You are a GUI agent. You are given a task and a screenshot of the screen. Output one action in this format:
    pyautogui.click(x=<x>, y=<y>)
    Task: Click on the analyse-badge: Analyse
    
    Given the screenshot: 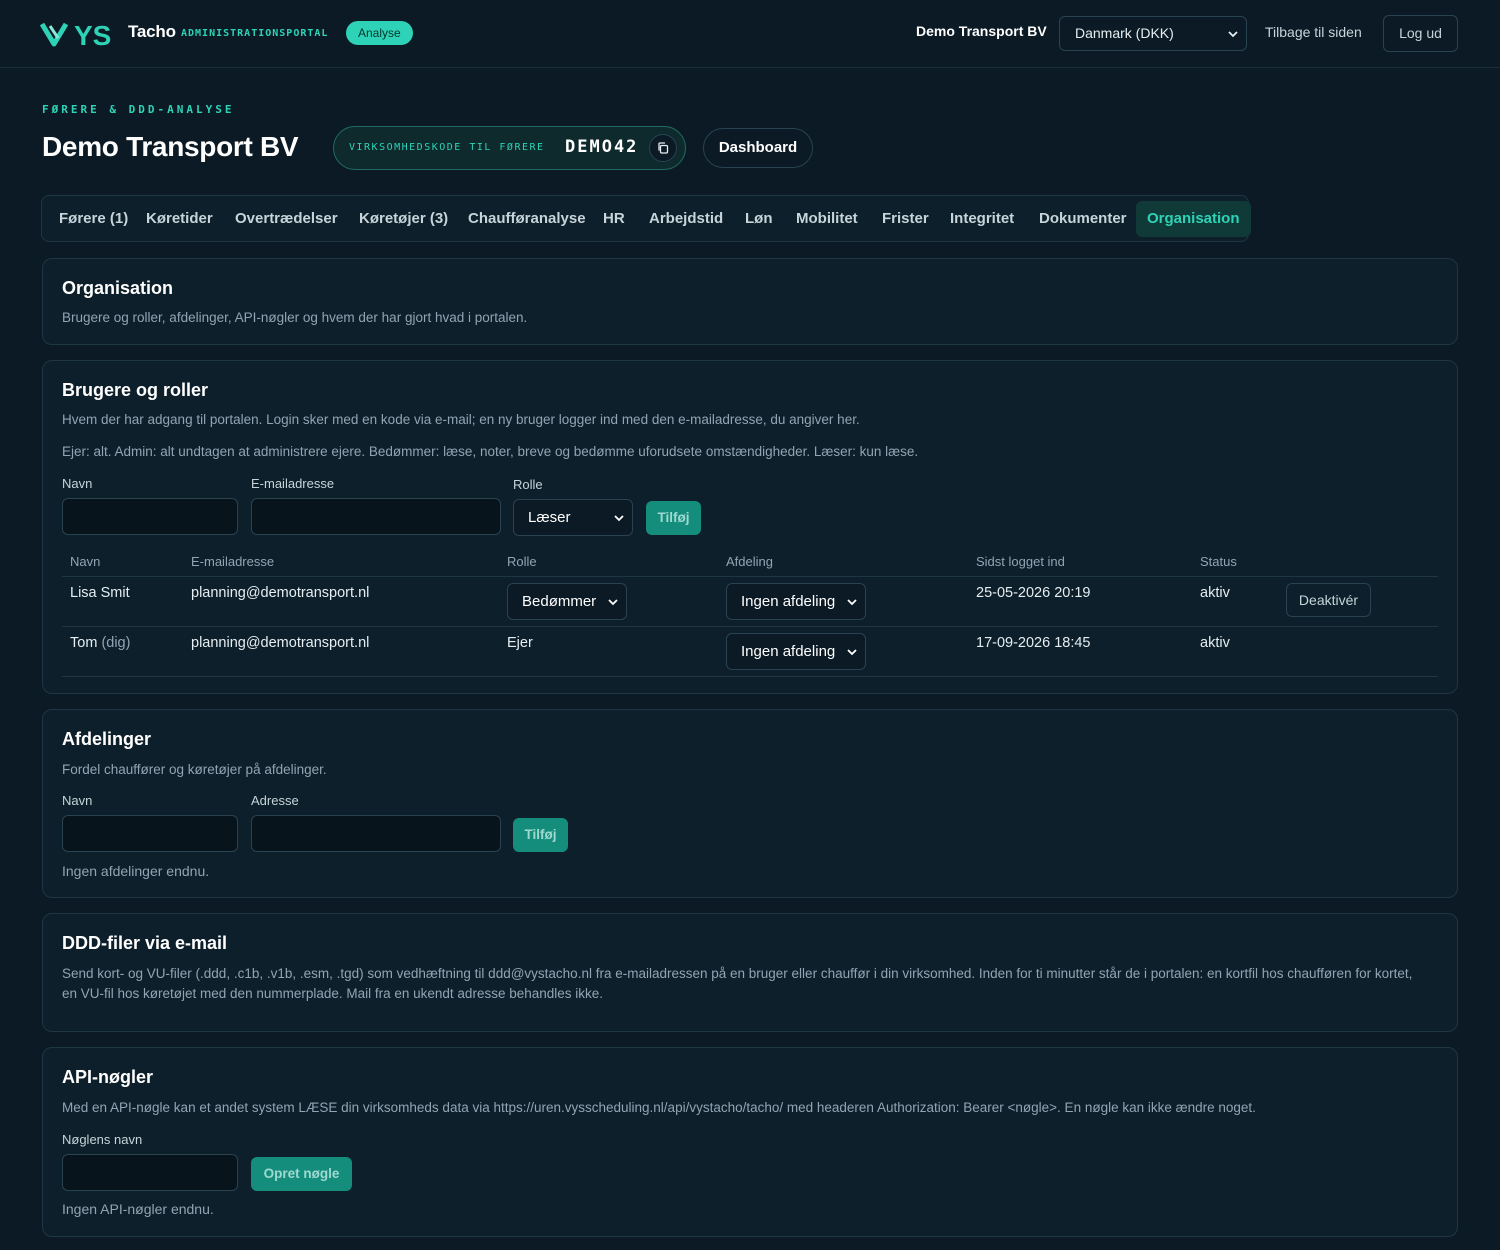 What is the action you would take?
    pyautogui.click(x=379, y=33)
    